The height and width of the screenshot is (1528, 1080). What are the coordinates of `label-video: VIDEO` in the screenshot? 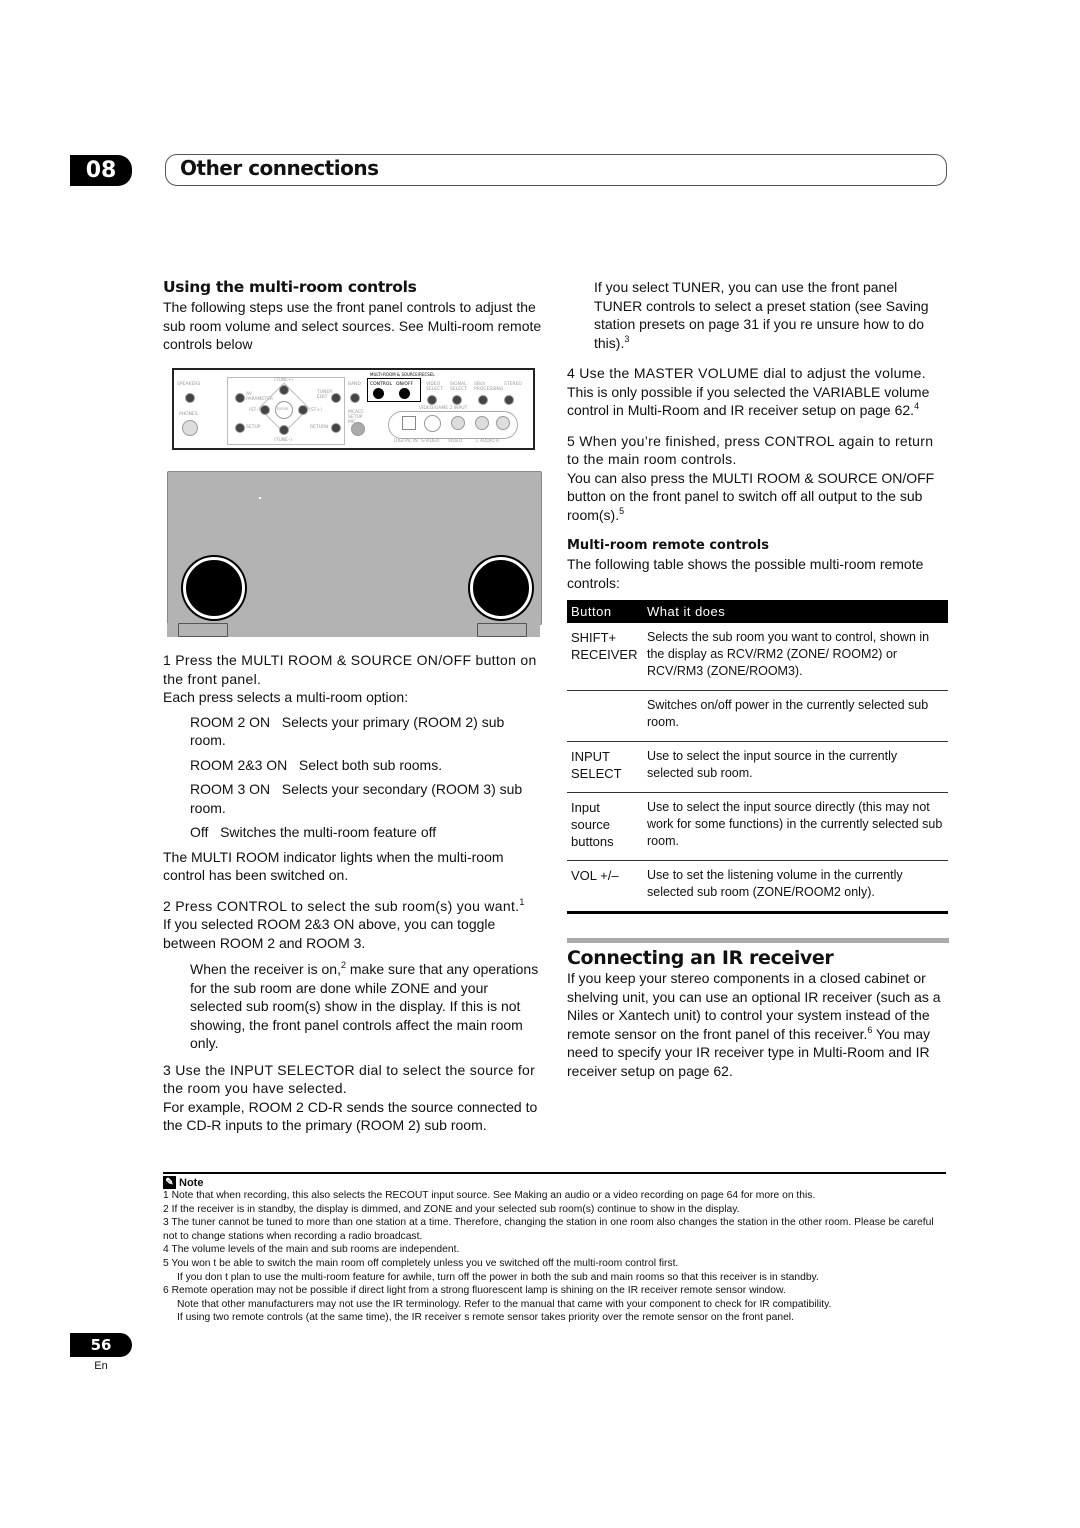 It's located at (455, 441).